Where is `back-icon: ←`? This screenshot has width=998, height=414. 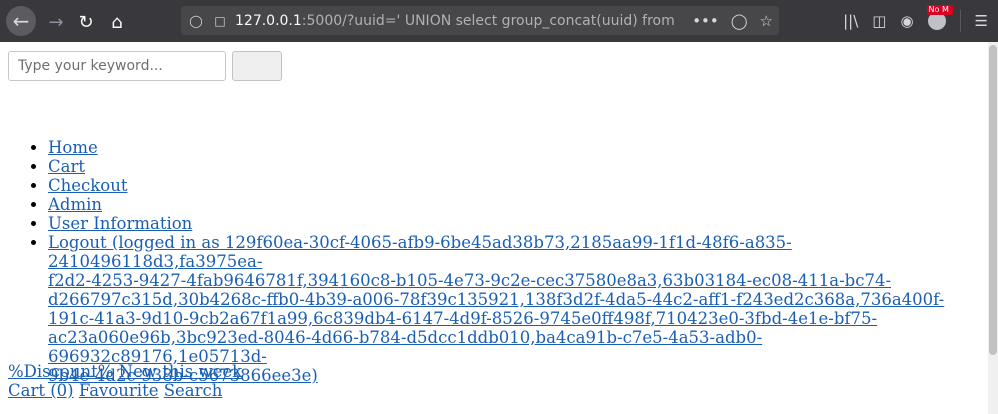
back-icon: ← is located at coordinates (21, 21).